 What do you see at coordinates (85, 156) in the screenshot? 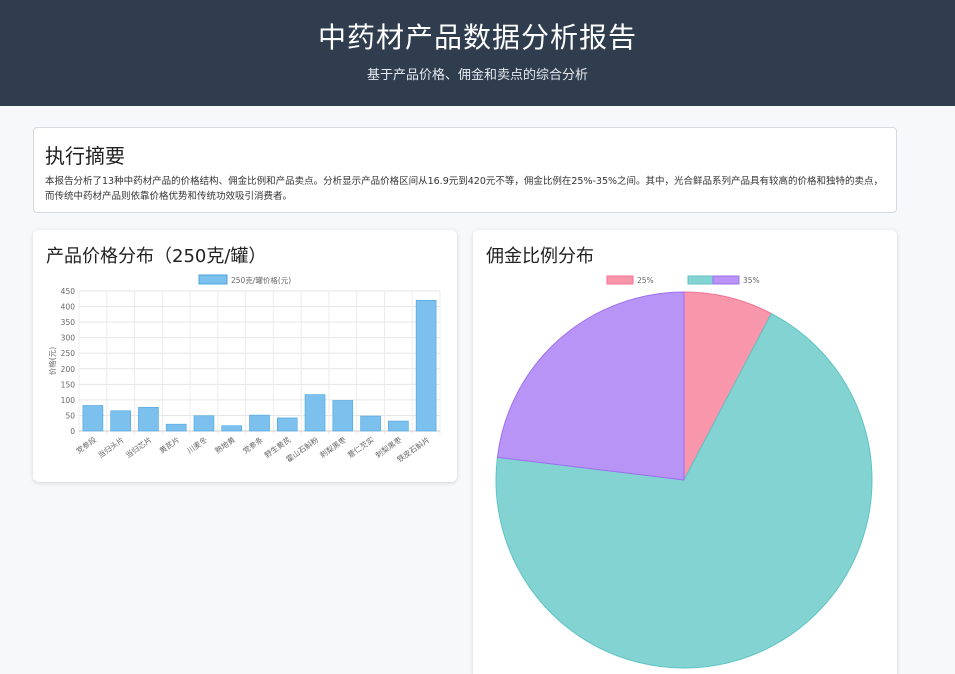
I see `summary-title: 执行摘要` at bounding box center [85, 156].